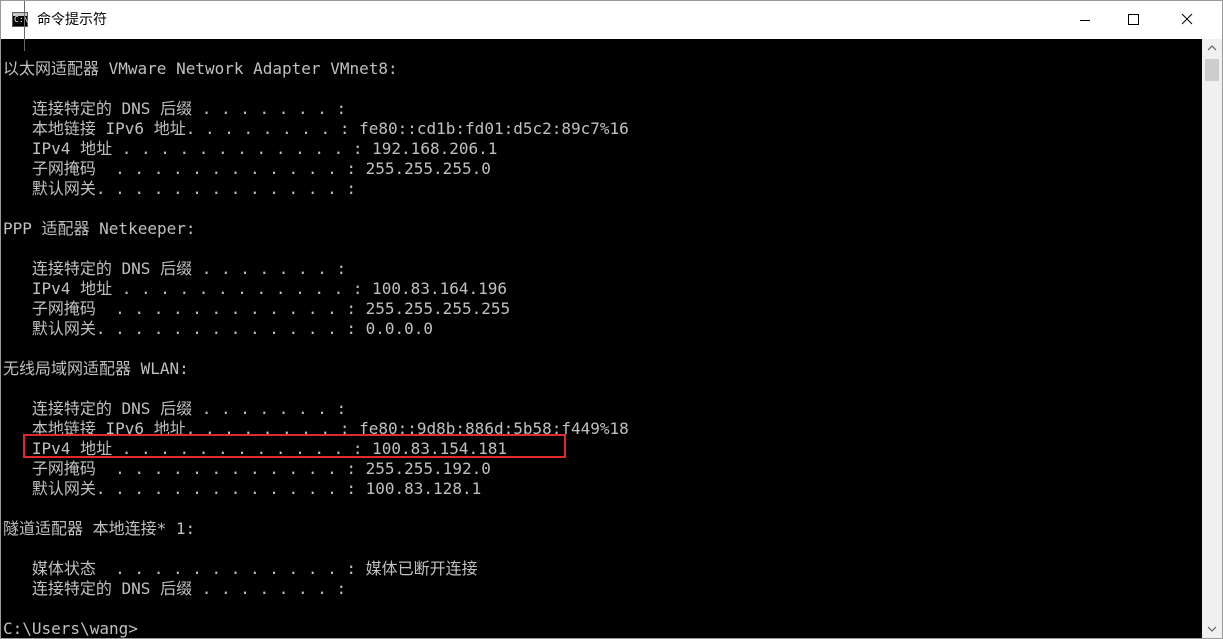  I want to click on cmd-app-icon: C:\, so click(20, 19).